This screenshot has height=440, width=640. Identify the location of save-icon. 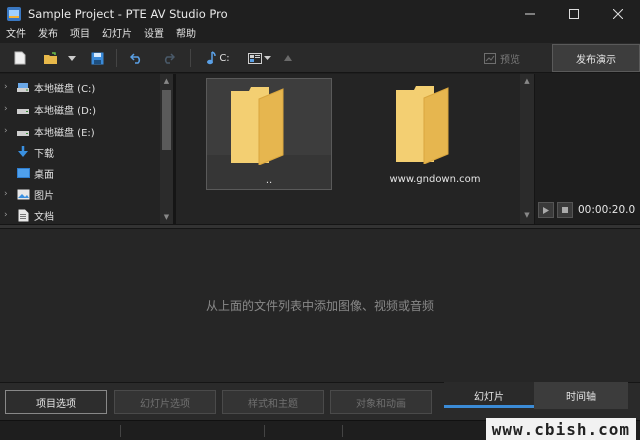
(97, 58).